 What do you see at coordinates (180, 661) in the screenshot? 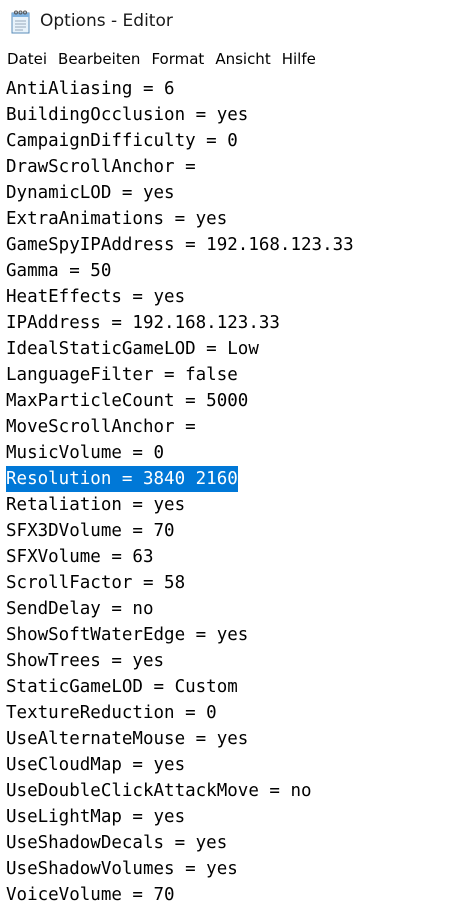
I see `text-line: ShowTrees = yes` at bounding box center [180, 661].